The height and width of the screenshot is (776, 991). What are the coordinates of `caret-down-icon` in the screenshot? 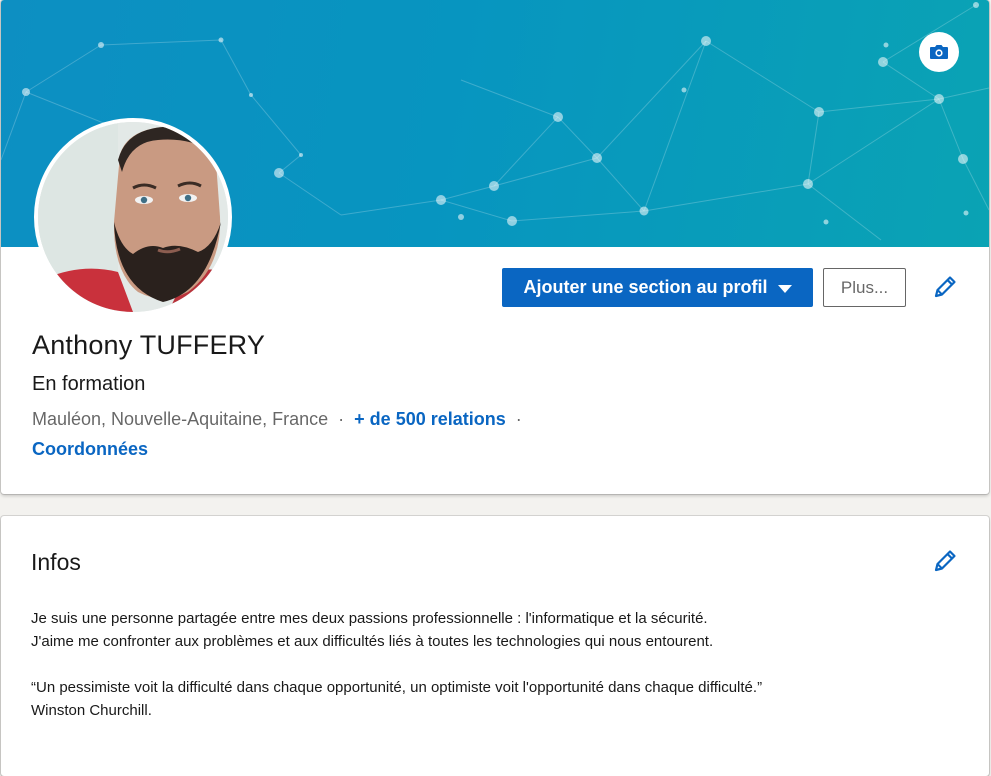 It's located at (784, 288).